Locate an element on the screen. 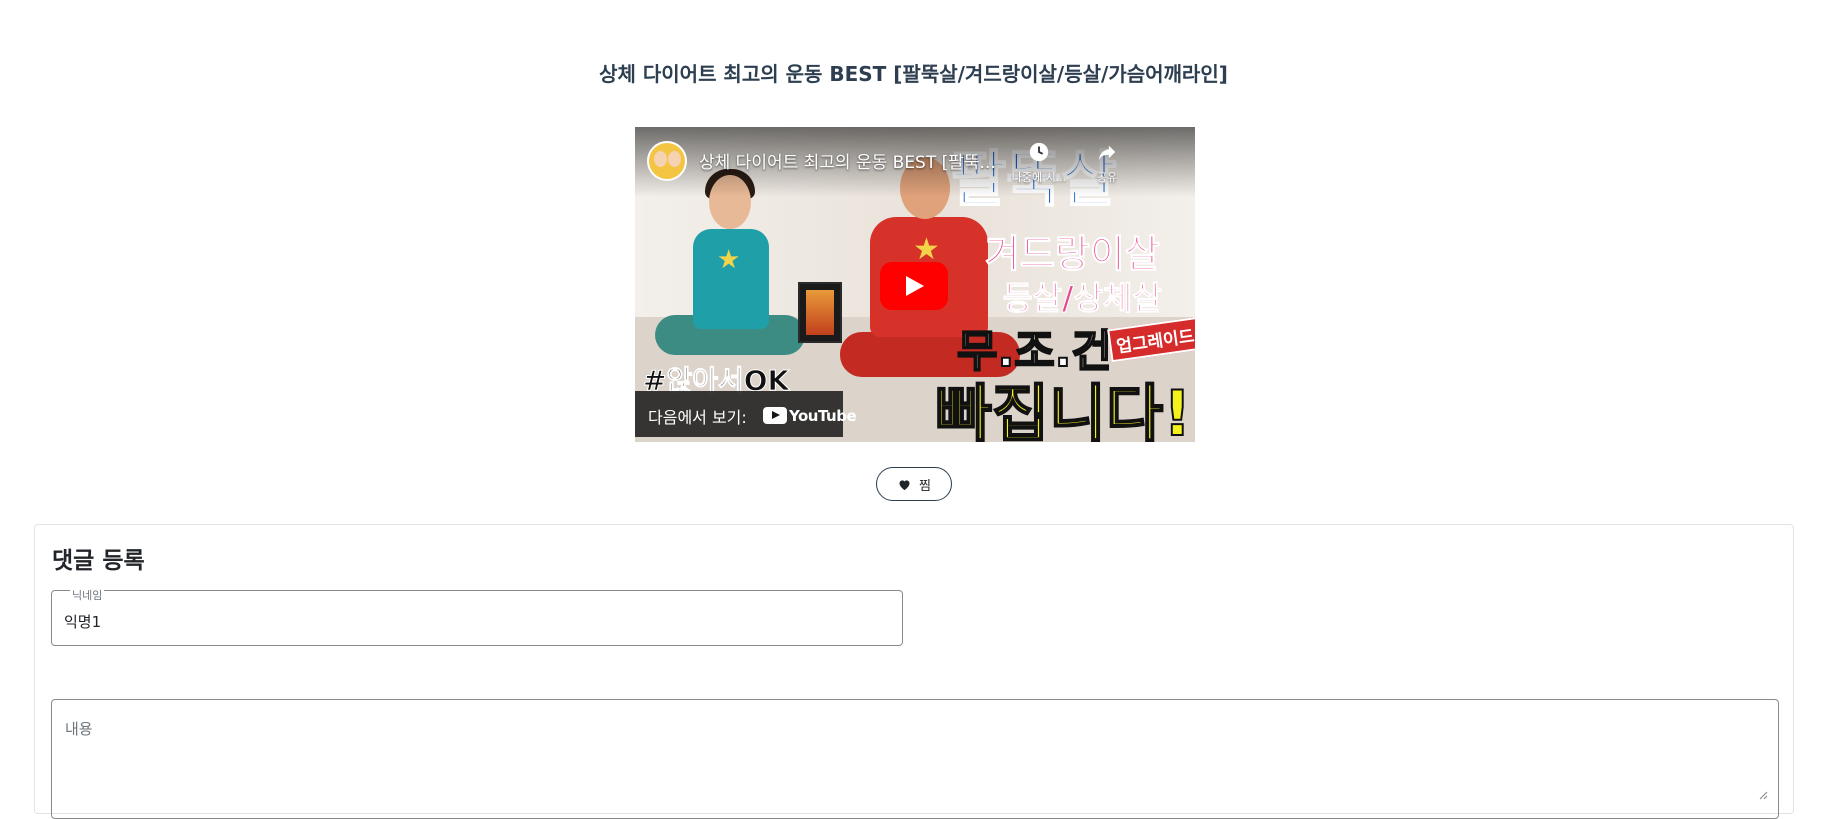 This screenshot has height=819, width=1827. play-icon is located at coordinates (915, 286).